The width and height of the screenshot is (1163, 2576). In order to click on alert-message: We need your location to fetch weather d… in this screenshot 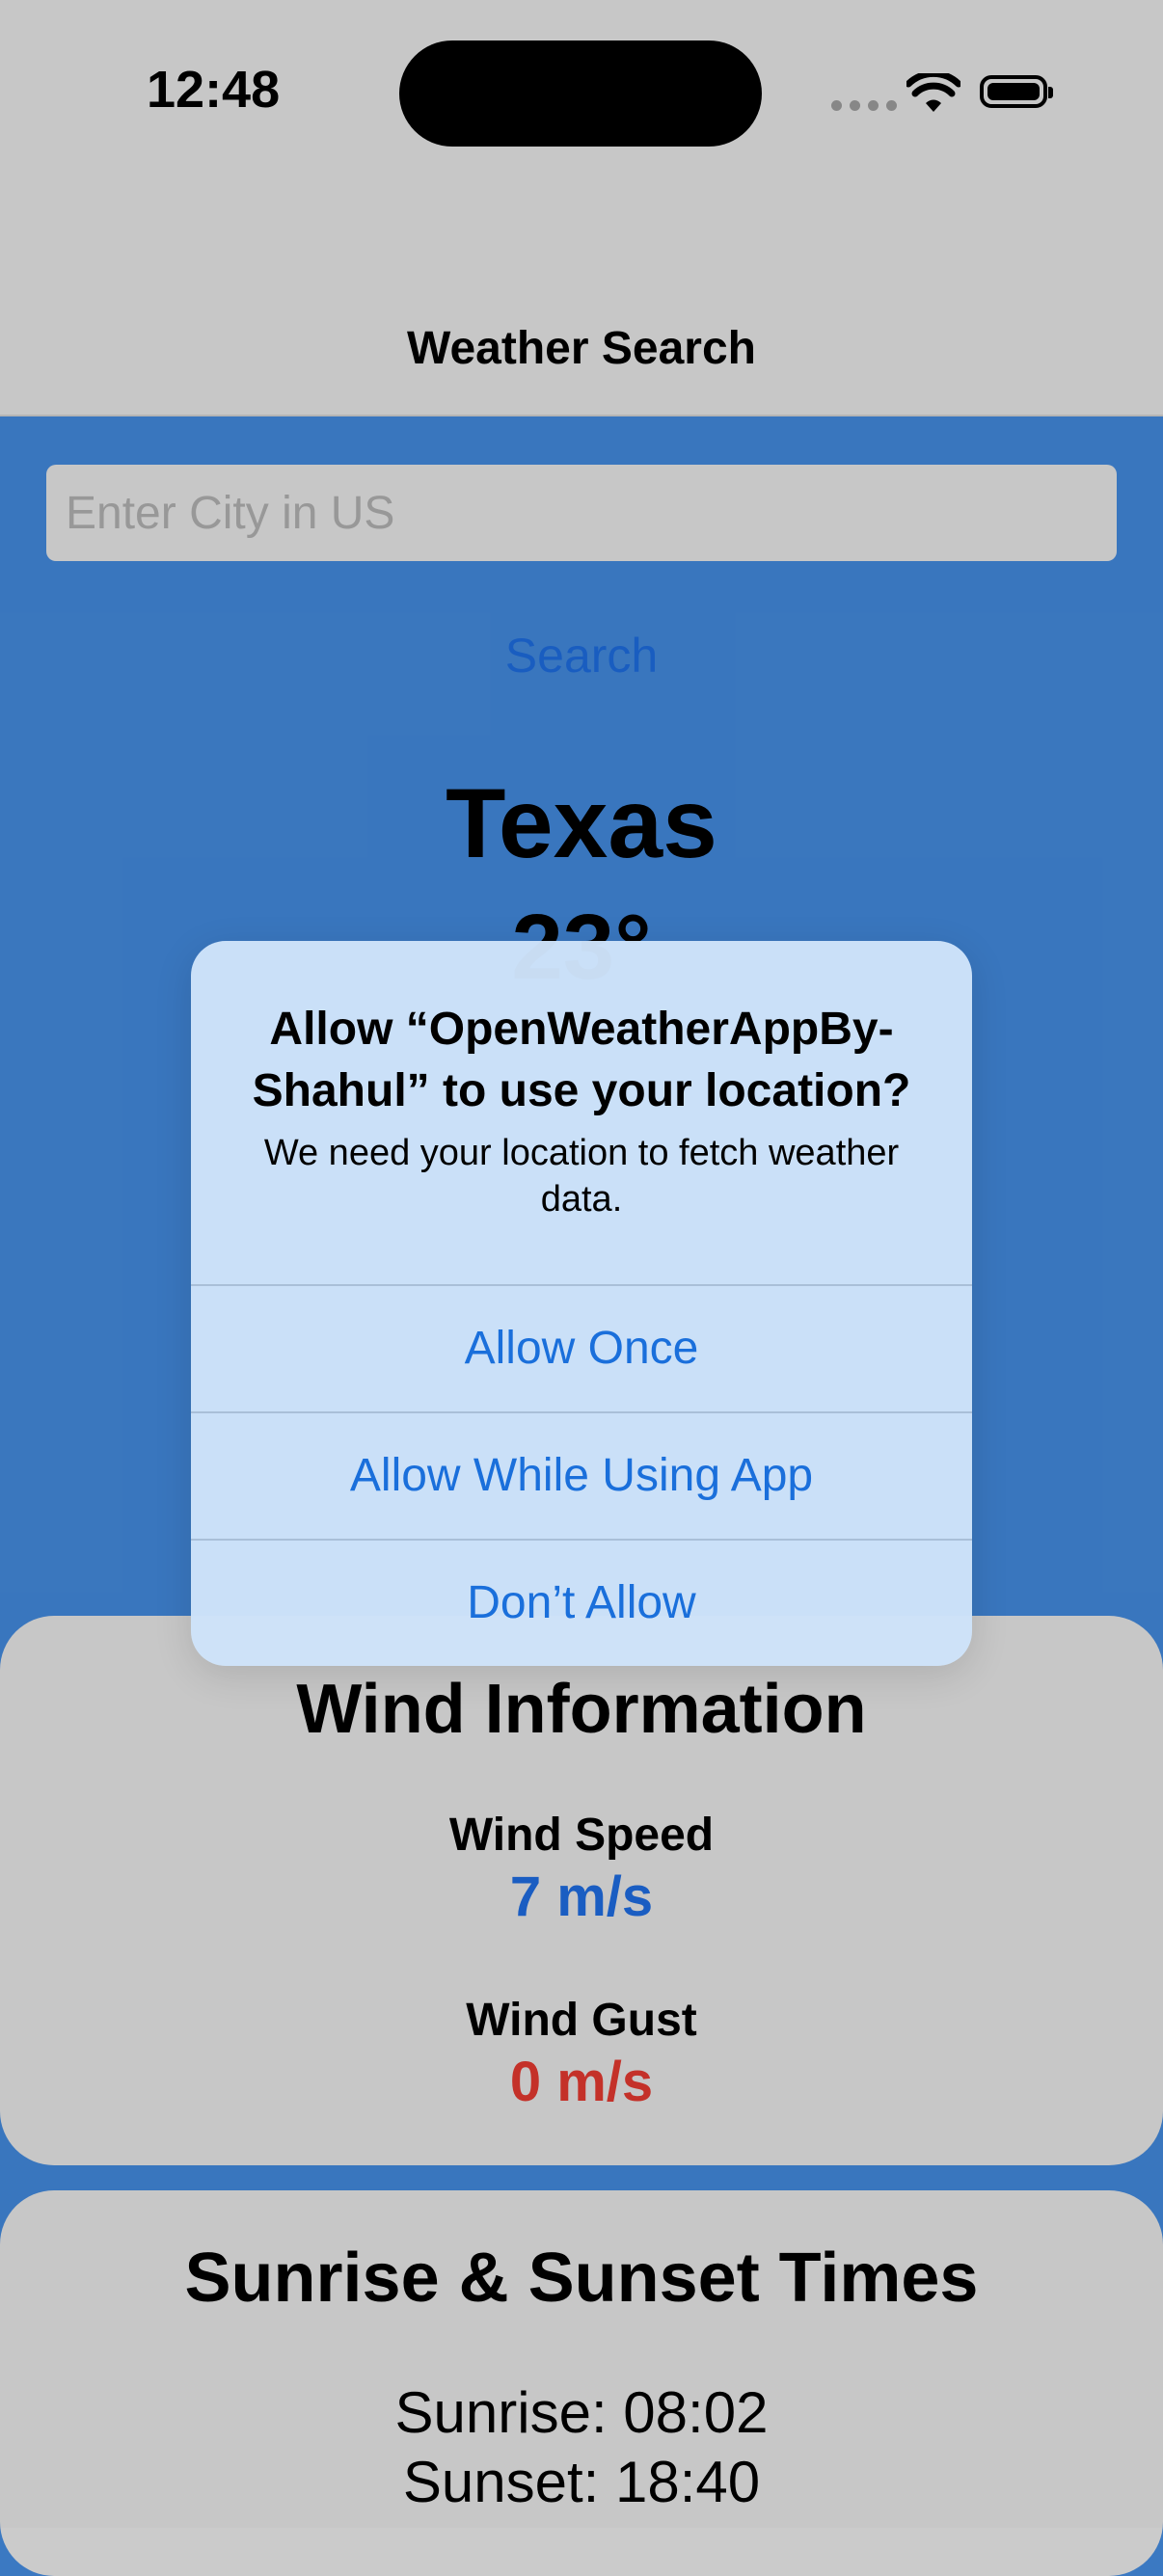, I will do `click(581, 1177)`.